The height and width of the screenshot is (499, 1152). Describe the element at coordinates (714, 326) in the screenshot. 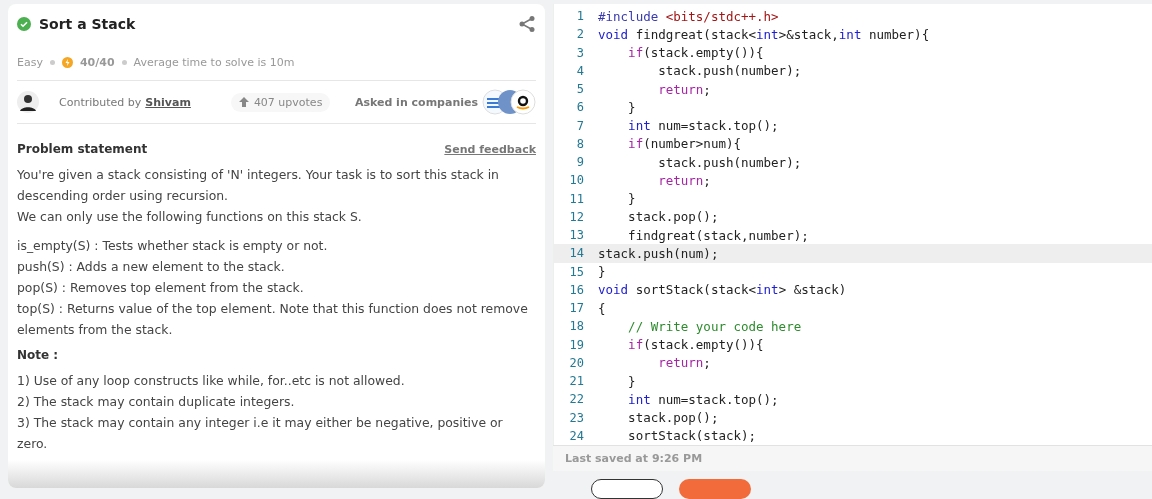

I see `code-line: // Write your code here` at that location.